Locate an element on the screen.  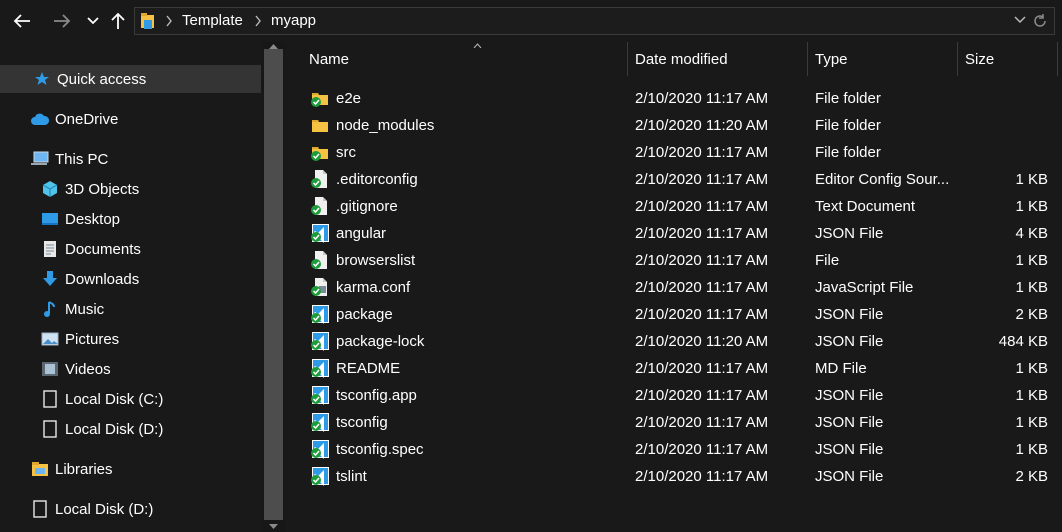
sidebar-item-quick-access: Quick access is located at coordinates (89, 79).